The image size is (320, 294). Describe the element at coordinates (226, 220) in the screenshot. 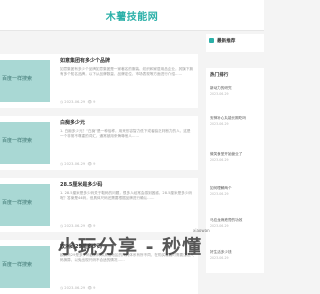

I see `hot-item-title: 马应龙痔疮膏的功效` at that location.